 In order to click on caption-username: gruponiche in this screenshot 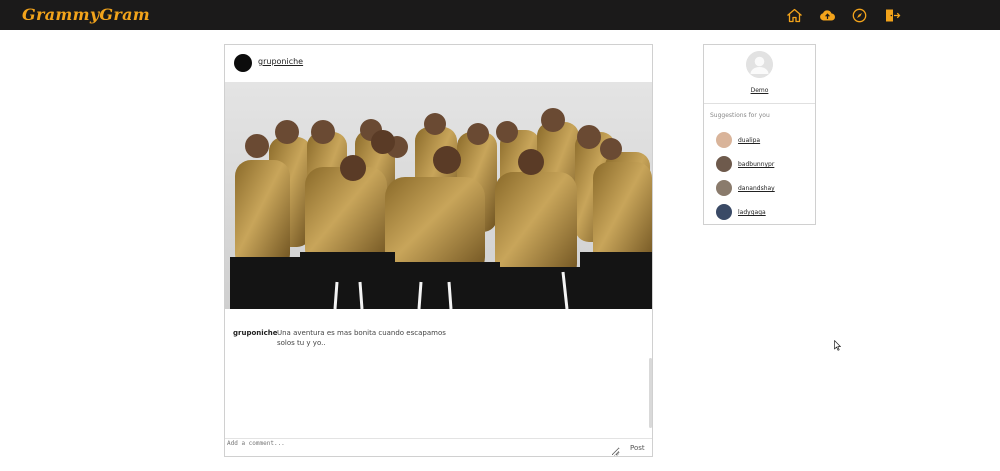, I will do `click(255, 333)`.